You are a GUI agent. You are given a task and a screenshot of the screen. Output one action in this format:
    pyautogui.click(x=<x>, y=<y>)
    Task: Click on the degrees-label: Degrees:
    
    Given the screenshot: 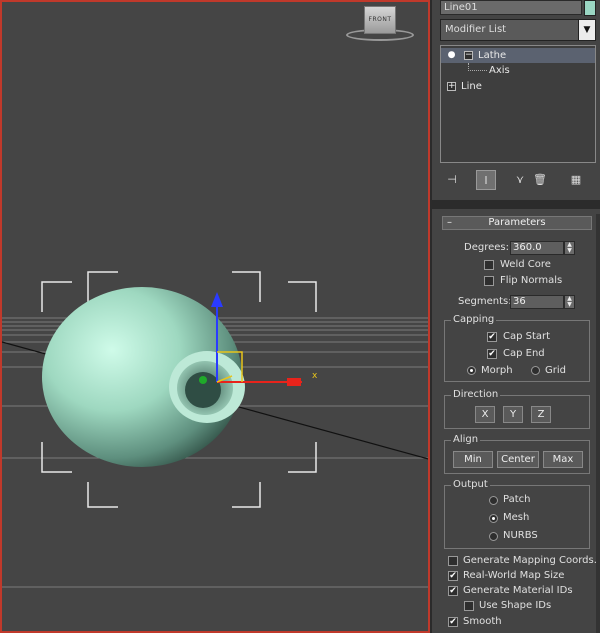 What is the action you would take?
    pyautogui.click(x=486, y=247)
    